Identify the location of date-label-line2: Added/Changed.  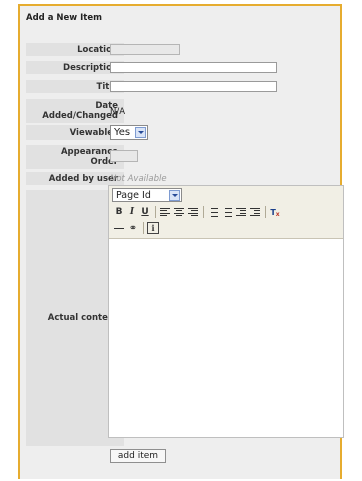
(80, 116).